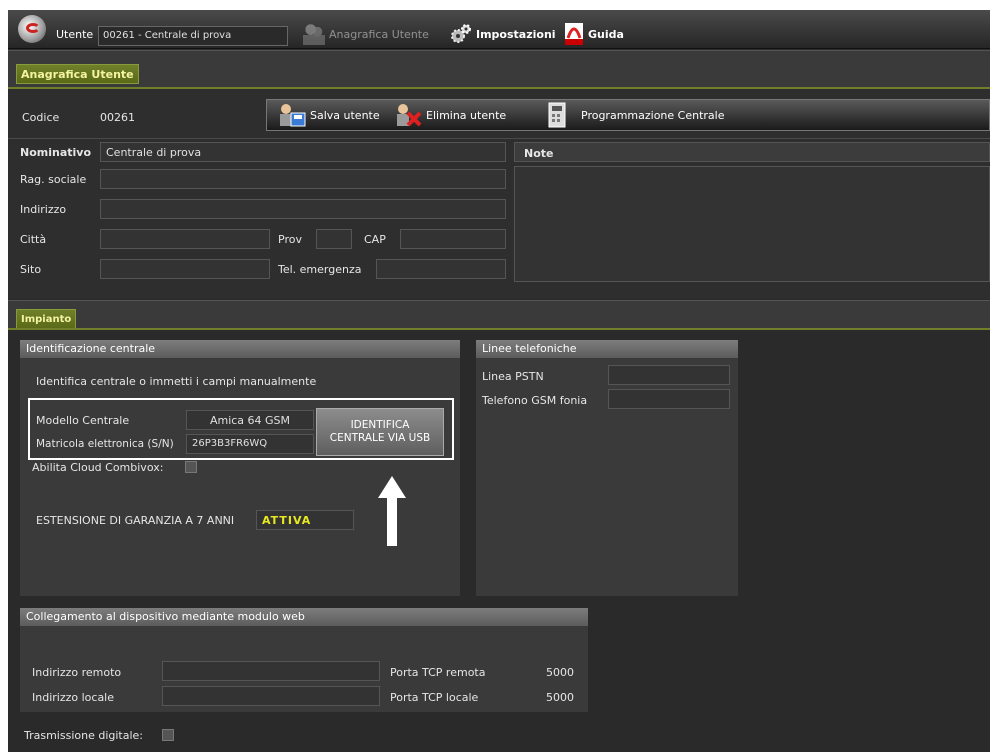  Describe the element at coordinates (73, 697) in the screenshot. I see `indirizzo-locale-label: Indirizzo locale` at that location.